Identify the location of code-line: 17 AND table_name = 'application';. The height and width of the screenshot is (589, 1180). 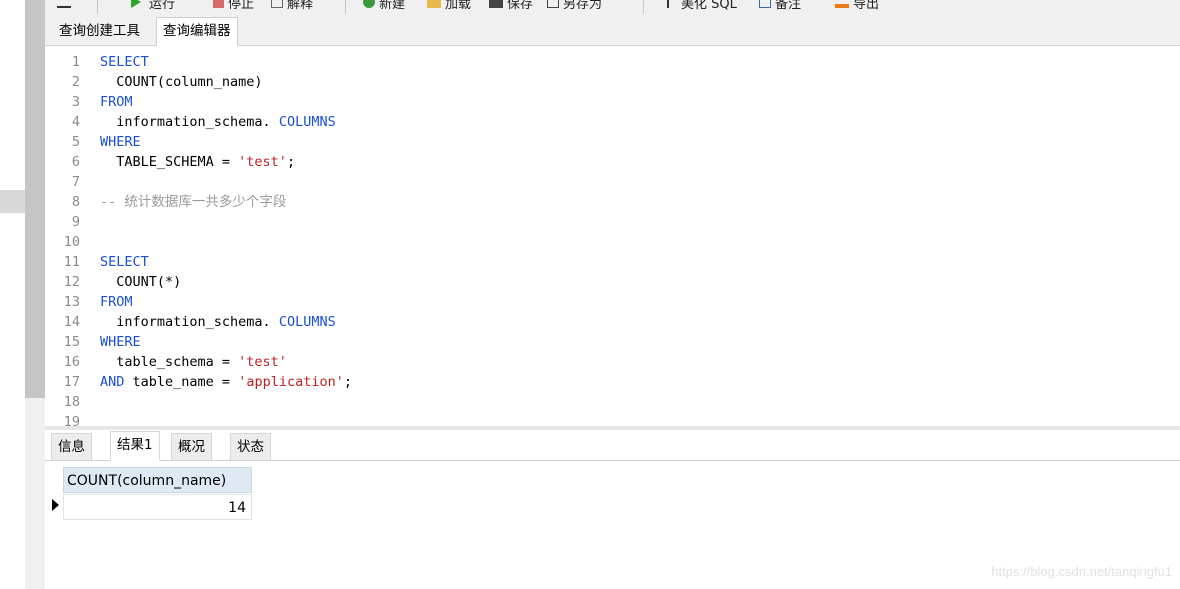
(198, 382).